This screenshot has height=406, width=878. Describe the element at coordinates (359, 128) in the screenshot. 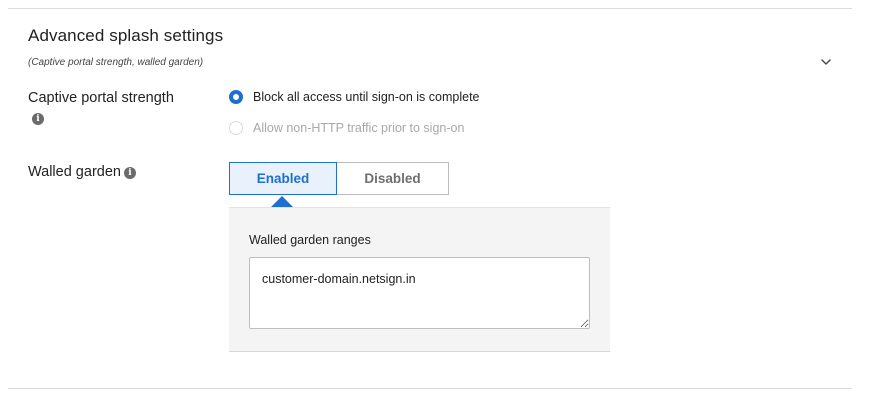

I see `radio-option-label: Allow non-HTTP traffic prior to sign-on` at that location.